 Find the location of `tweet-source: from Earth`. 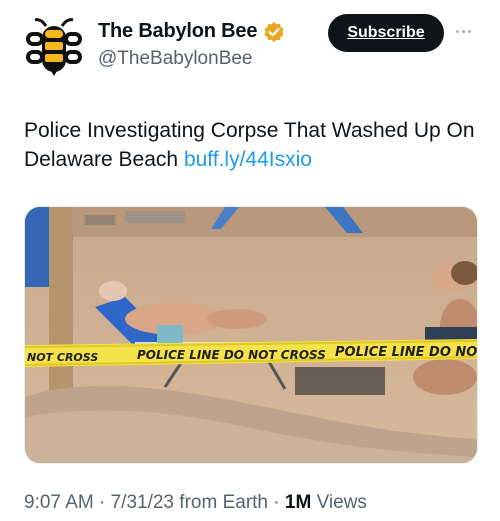

tweet-source: from Earth is located at coordinates (223, 502).